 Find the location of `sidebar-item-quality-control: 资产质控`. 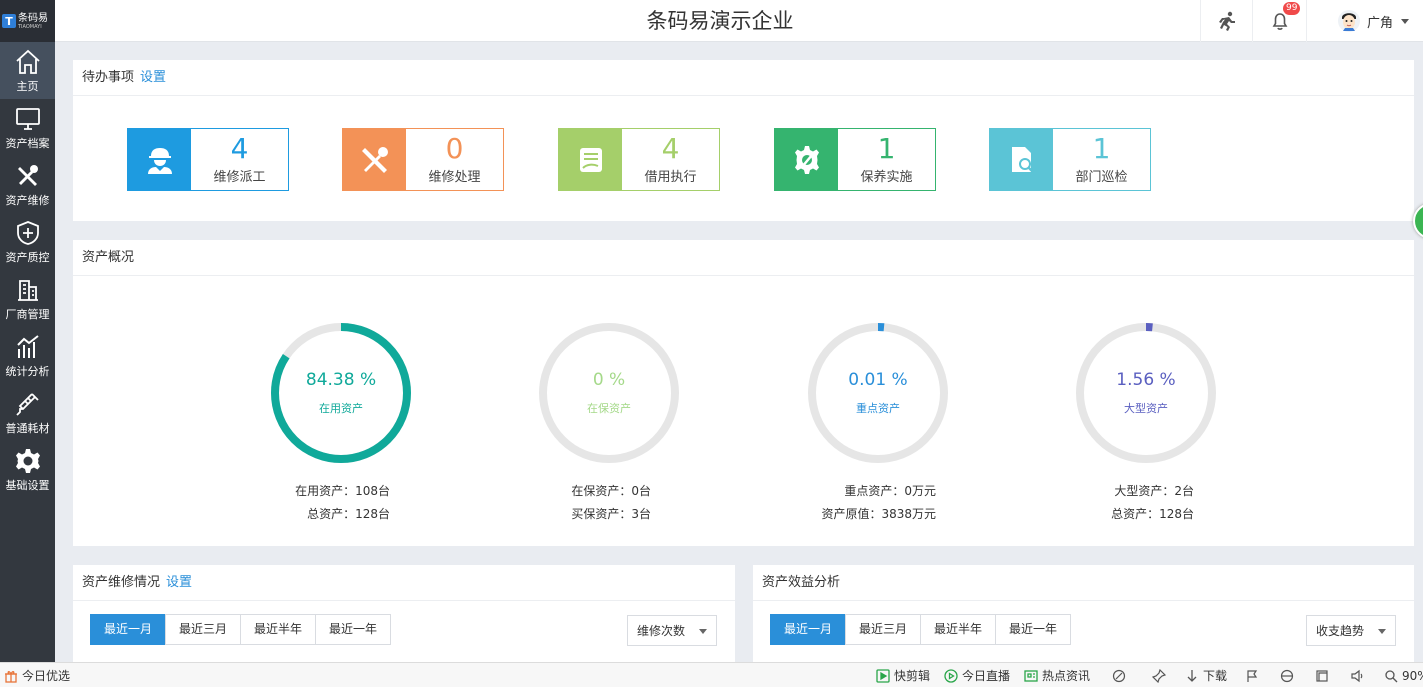

sidebar-item-quality-control: 资产质控 is located at coordinates (27, 241).